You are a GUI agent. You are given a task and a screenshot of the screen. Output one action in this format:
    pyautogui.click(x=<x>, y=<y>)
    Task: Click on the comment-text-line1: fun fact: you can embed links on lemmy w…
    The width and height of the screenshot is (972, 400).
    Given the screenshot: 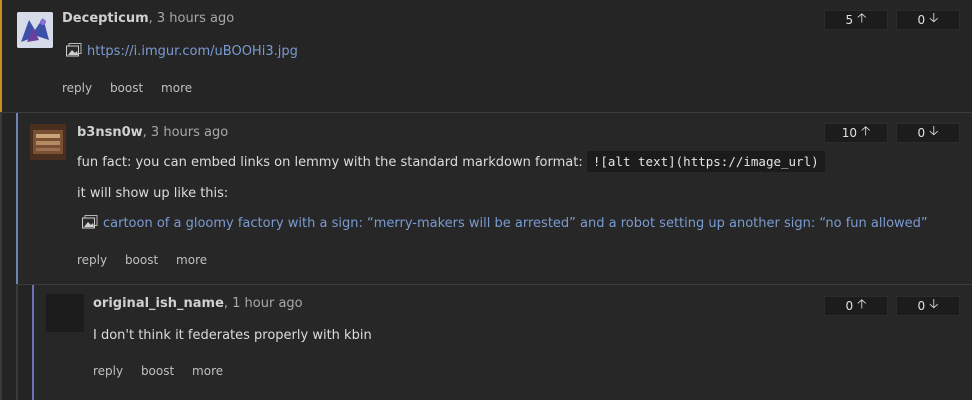 What is the action you would take?
    pyautogui.click(x=451, y=161)
    